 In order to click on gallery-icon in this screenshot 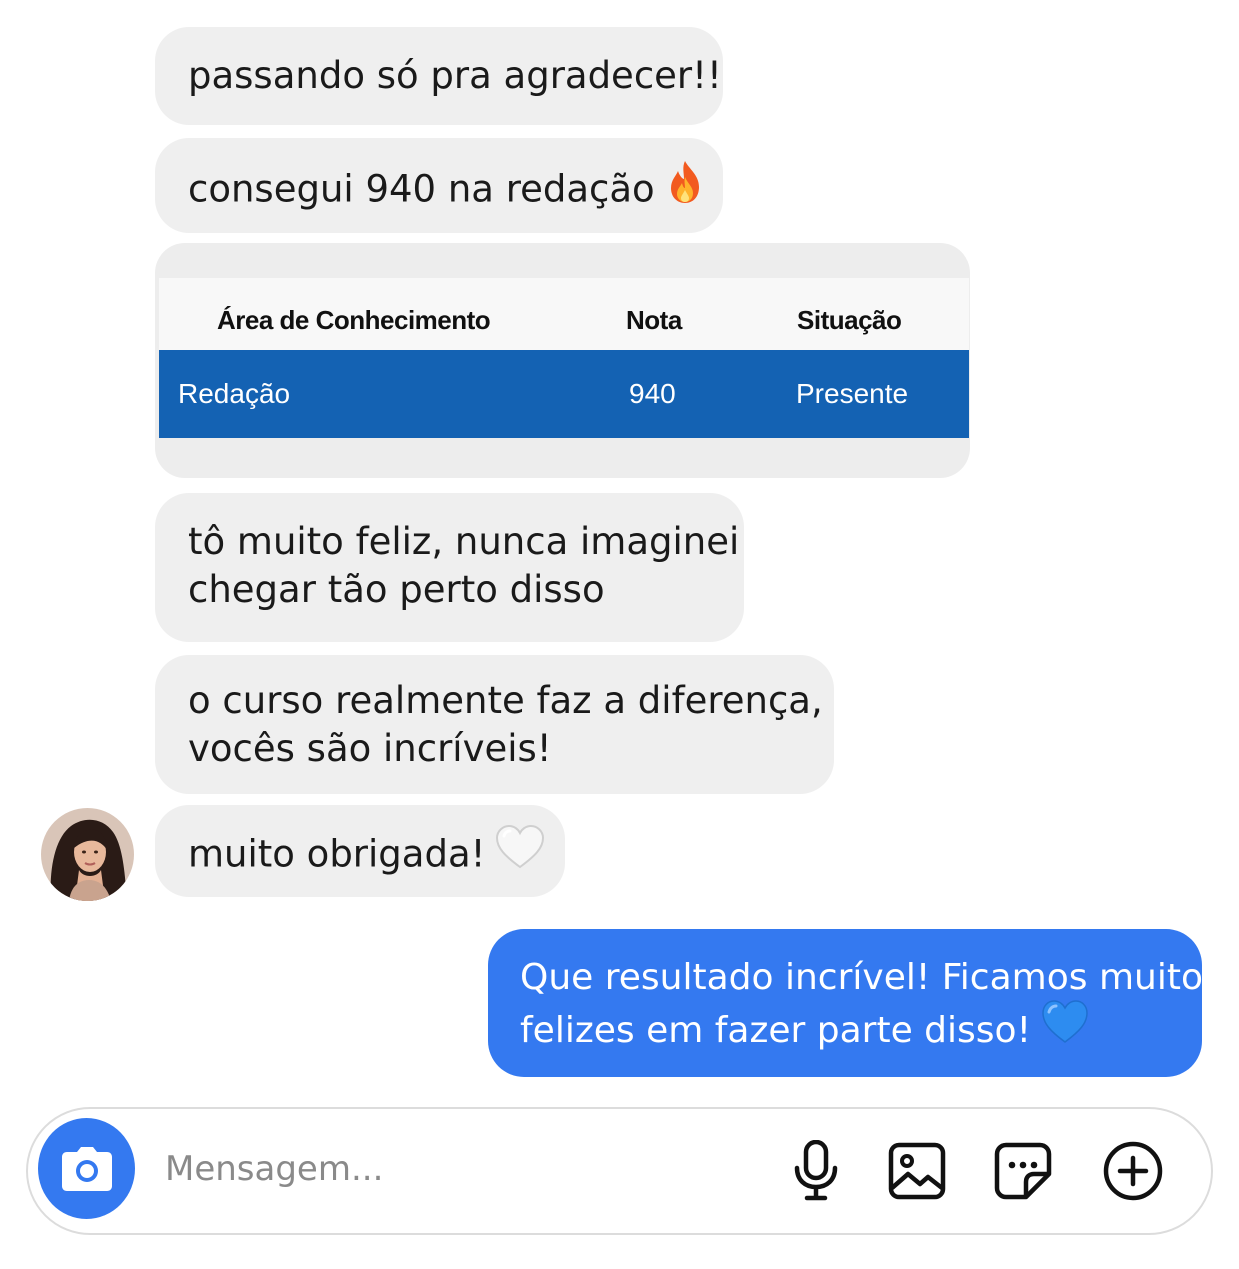, I will do `click(917, 1171)`.